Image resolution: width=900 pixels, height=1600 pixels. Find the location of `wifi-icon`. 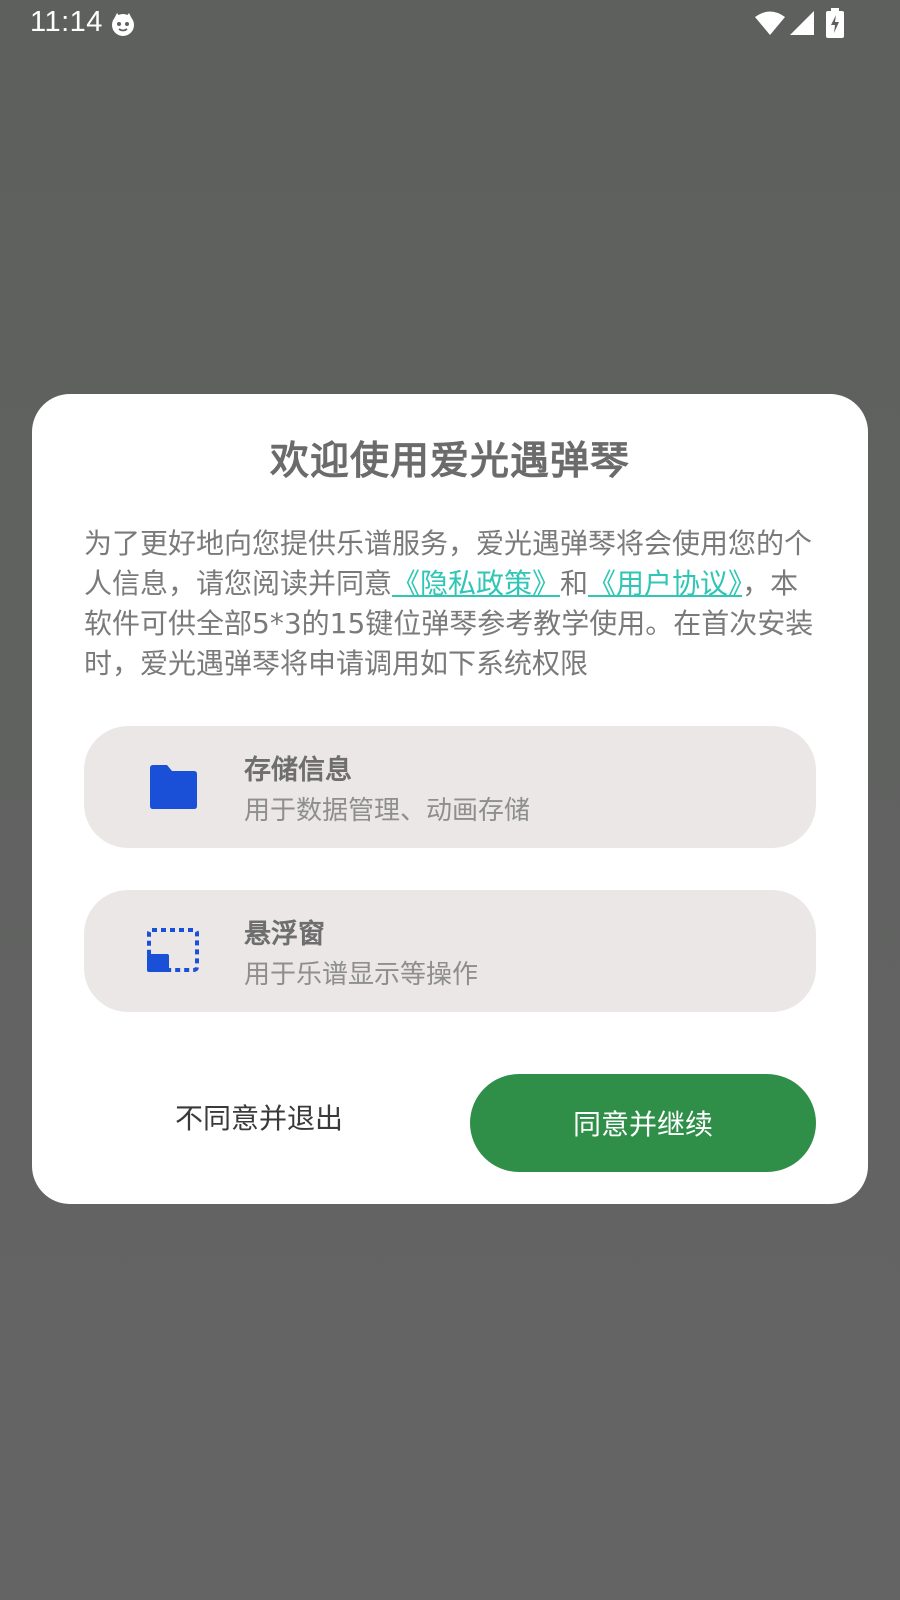

wifi-icon is located at coordinates (770, 23).